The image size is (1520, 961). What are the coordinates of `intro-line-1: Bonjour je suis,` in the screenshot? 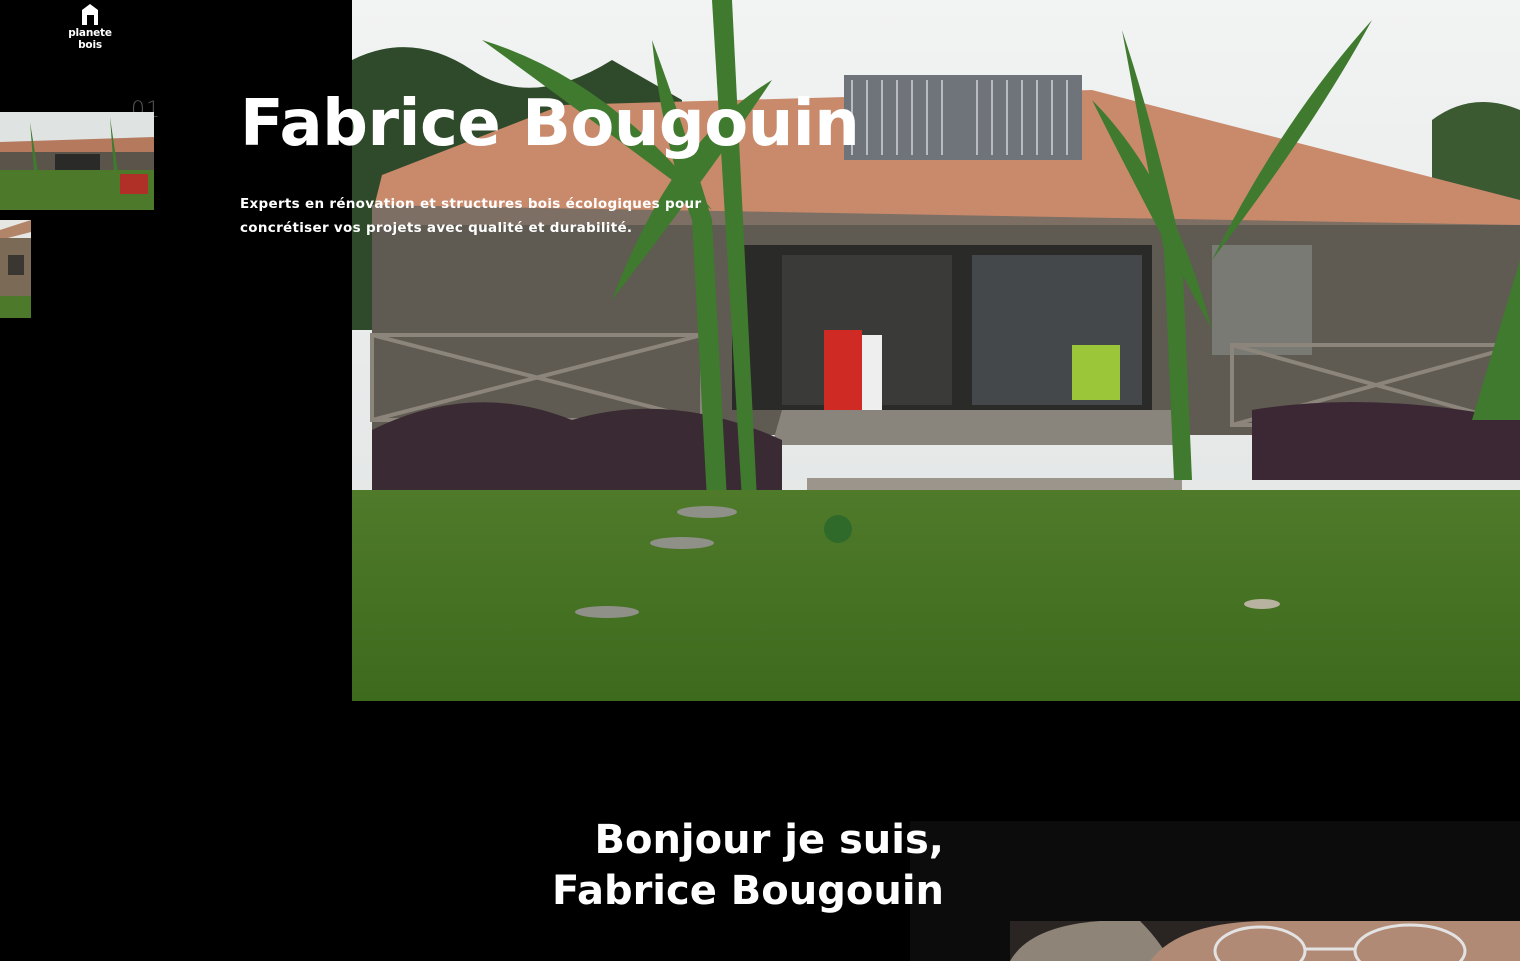 It's located at (769, 840).